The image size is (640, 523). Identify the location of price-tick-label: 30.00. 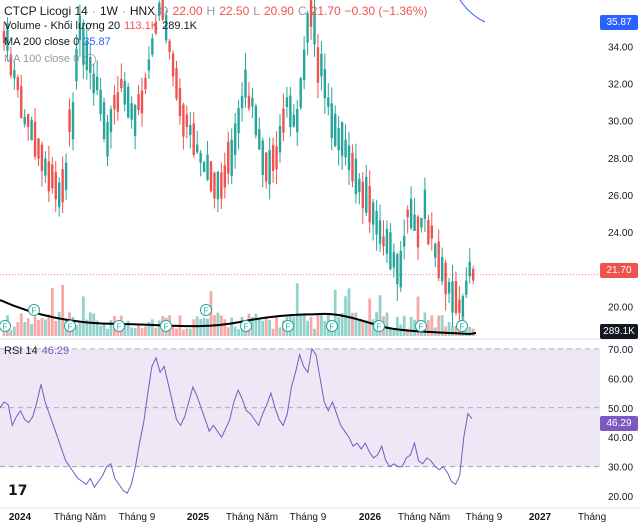
(620, 122).